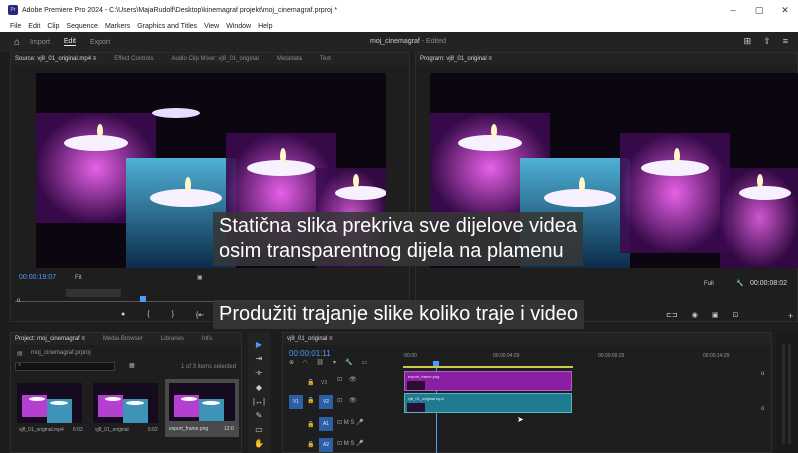  I want to click on program-tabs: Program: vj8_01_original ≡, so click(606, 59).